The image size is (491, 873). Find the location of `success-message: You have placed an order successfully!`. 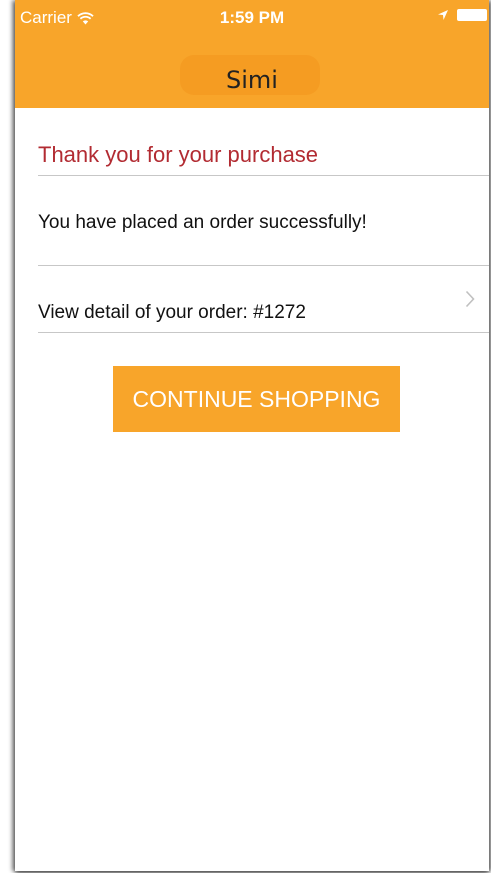

success-message: You have placed an order successfully! is located at coordinates (202, 222).